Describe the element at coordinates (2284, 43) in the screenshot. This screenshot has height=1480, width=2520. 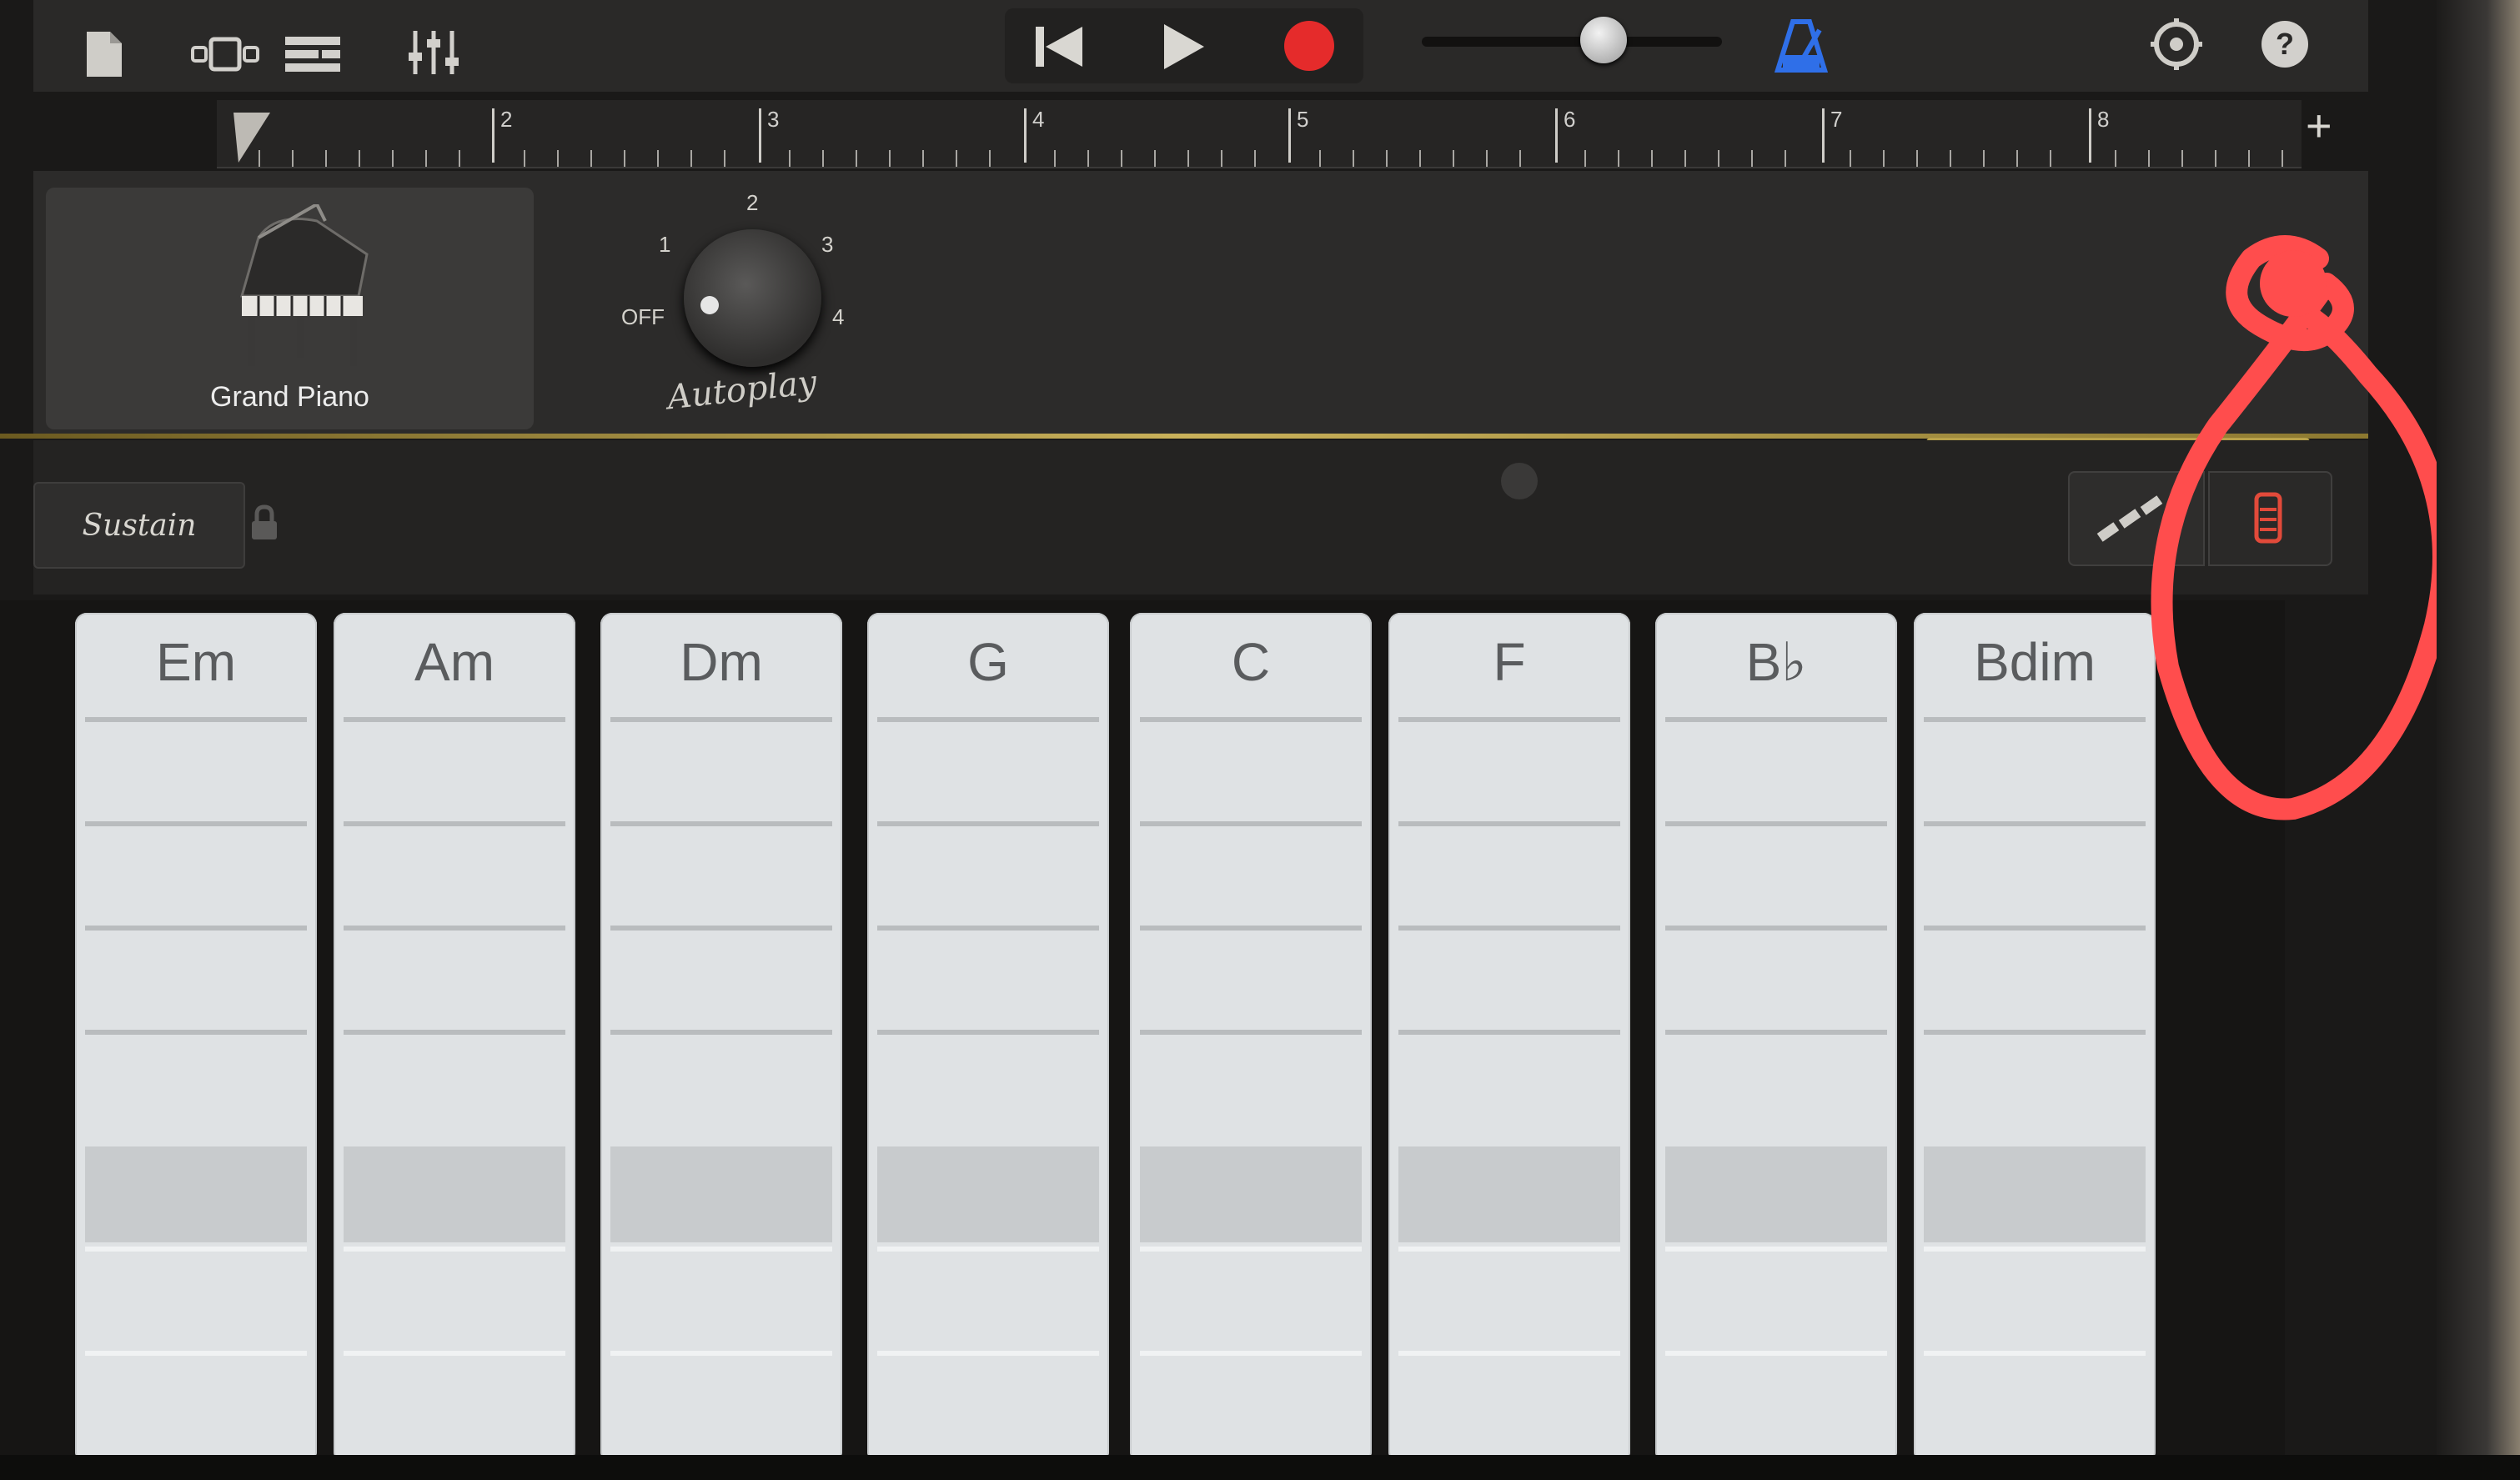
I see `help-icon: ?` at that location.